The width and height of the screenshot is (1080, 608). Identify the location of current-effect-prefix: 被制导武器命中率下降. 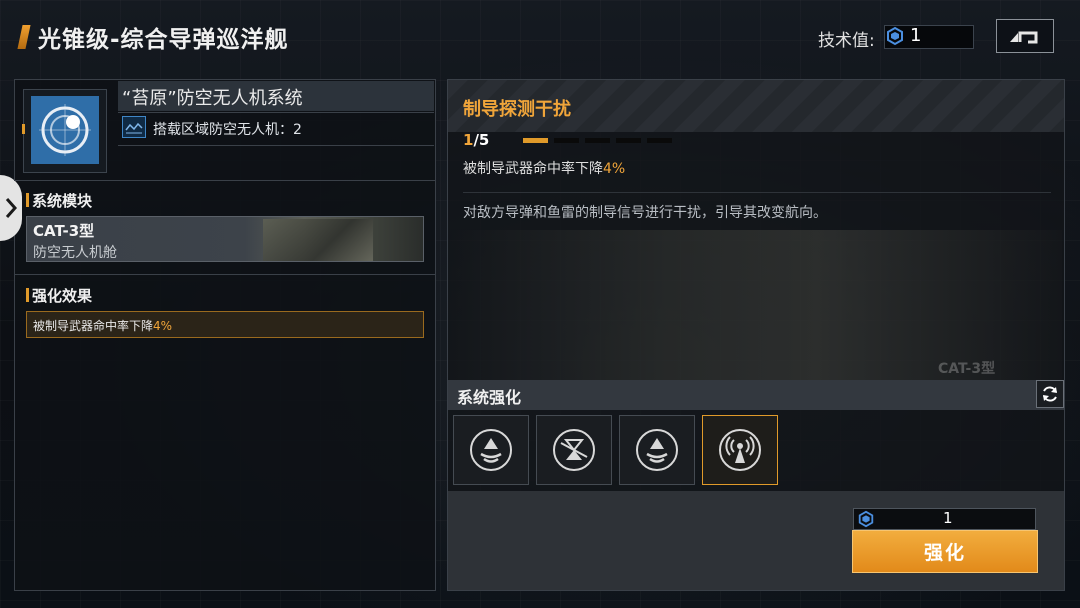
(533, 169).